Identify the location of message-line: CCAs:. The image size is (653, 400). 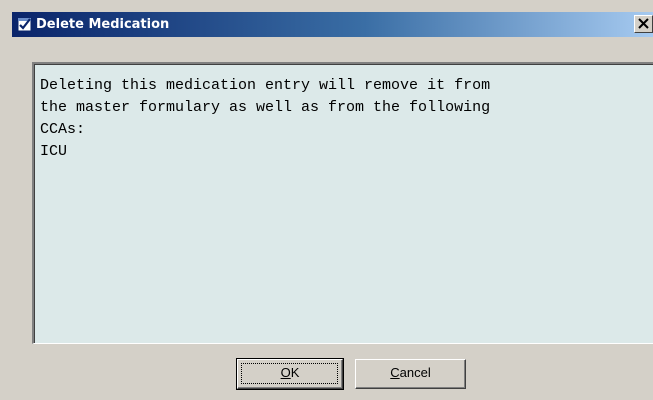
(63, 129).